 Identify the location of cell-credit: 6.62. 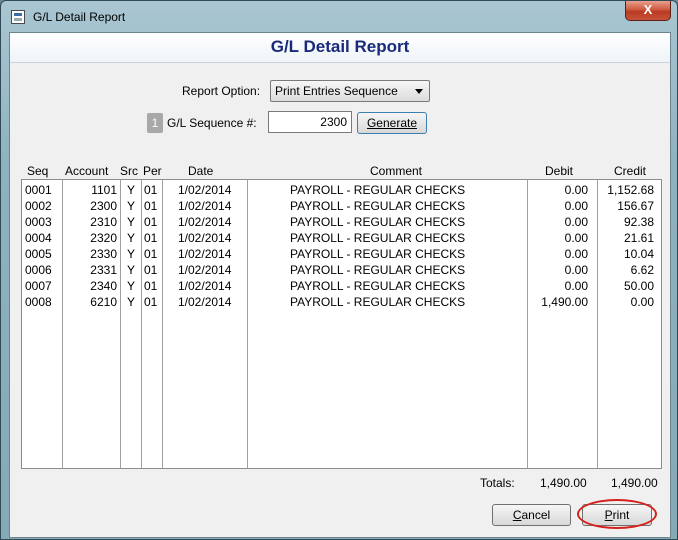
(642, 270).